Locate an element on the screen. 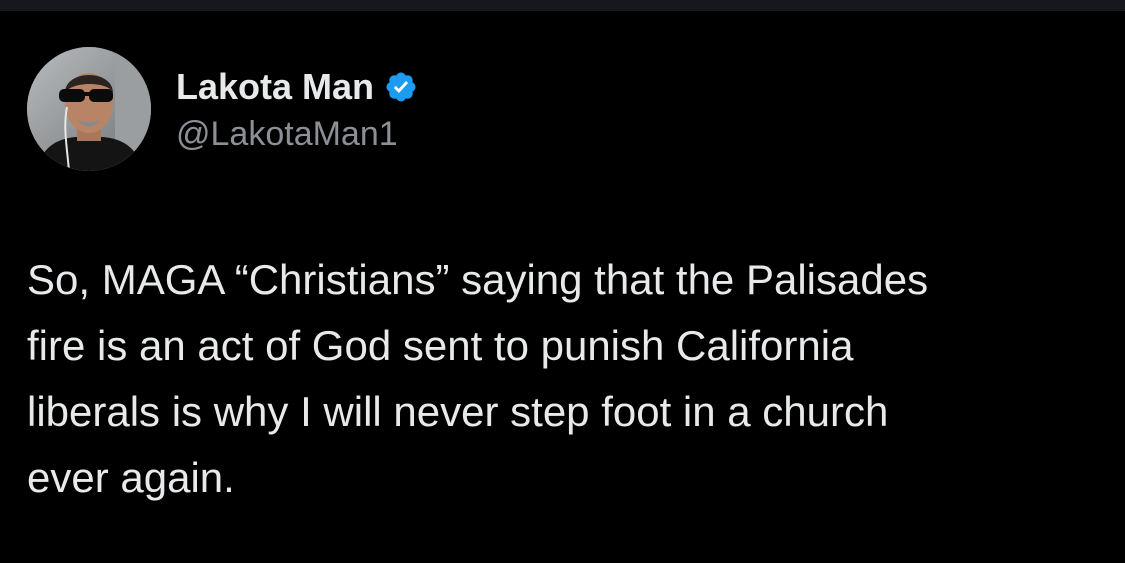 The image size is (1125, 563). name-row: Lakota Man is located at coordinates (297, 87).